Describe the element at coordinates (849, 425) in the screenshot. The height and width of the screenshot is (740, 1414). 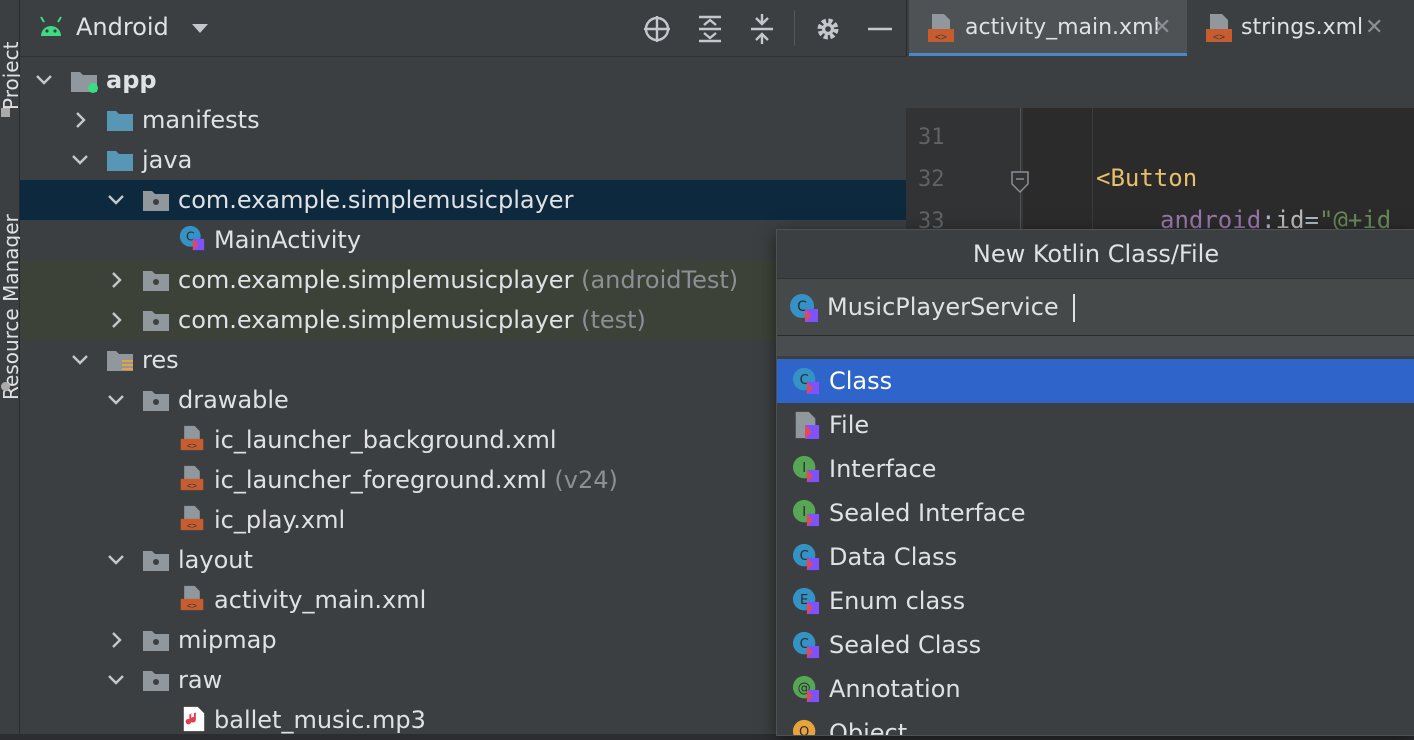
I see `option-label: File` at that location.